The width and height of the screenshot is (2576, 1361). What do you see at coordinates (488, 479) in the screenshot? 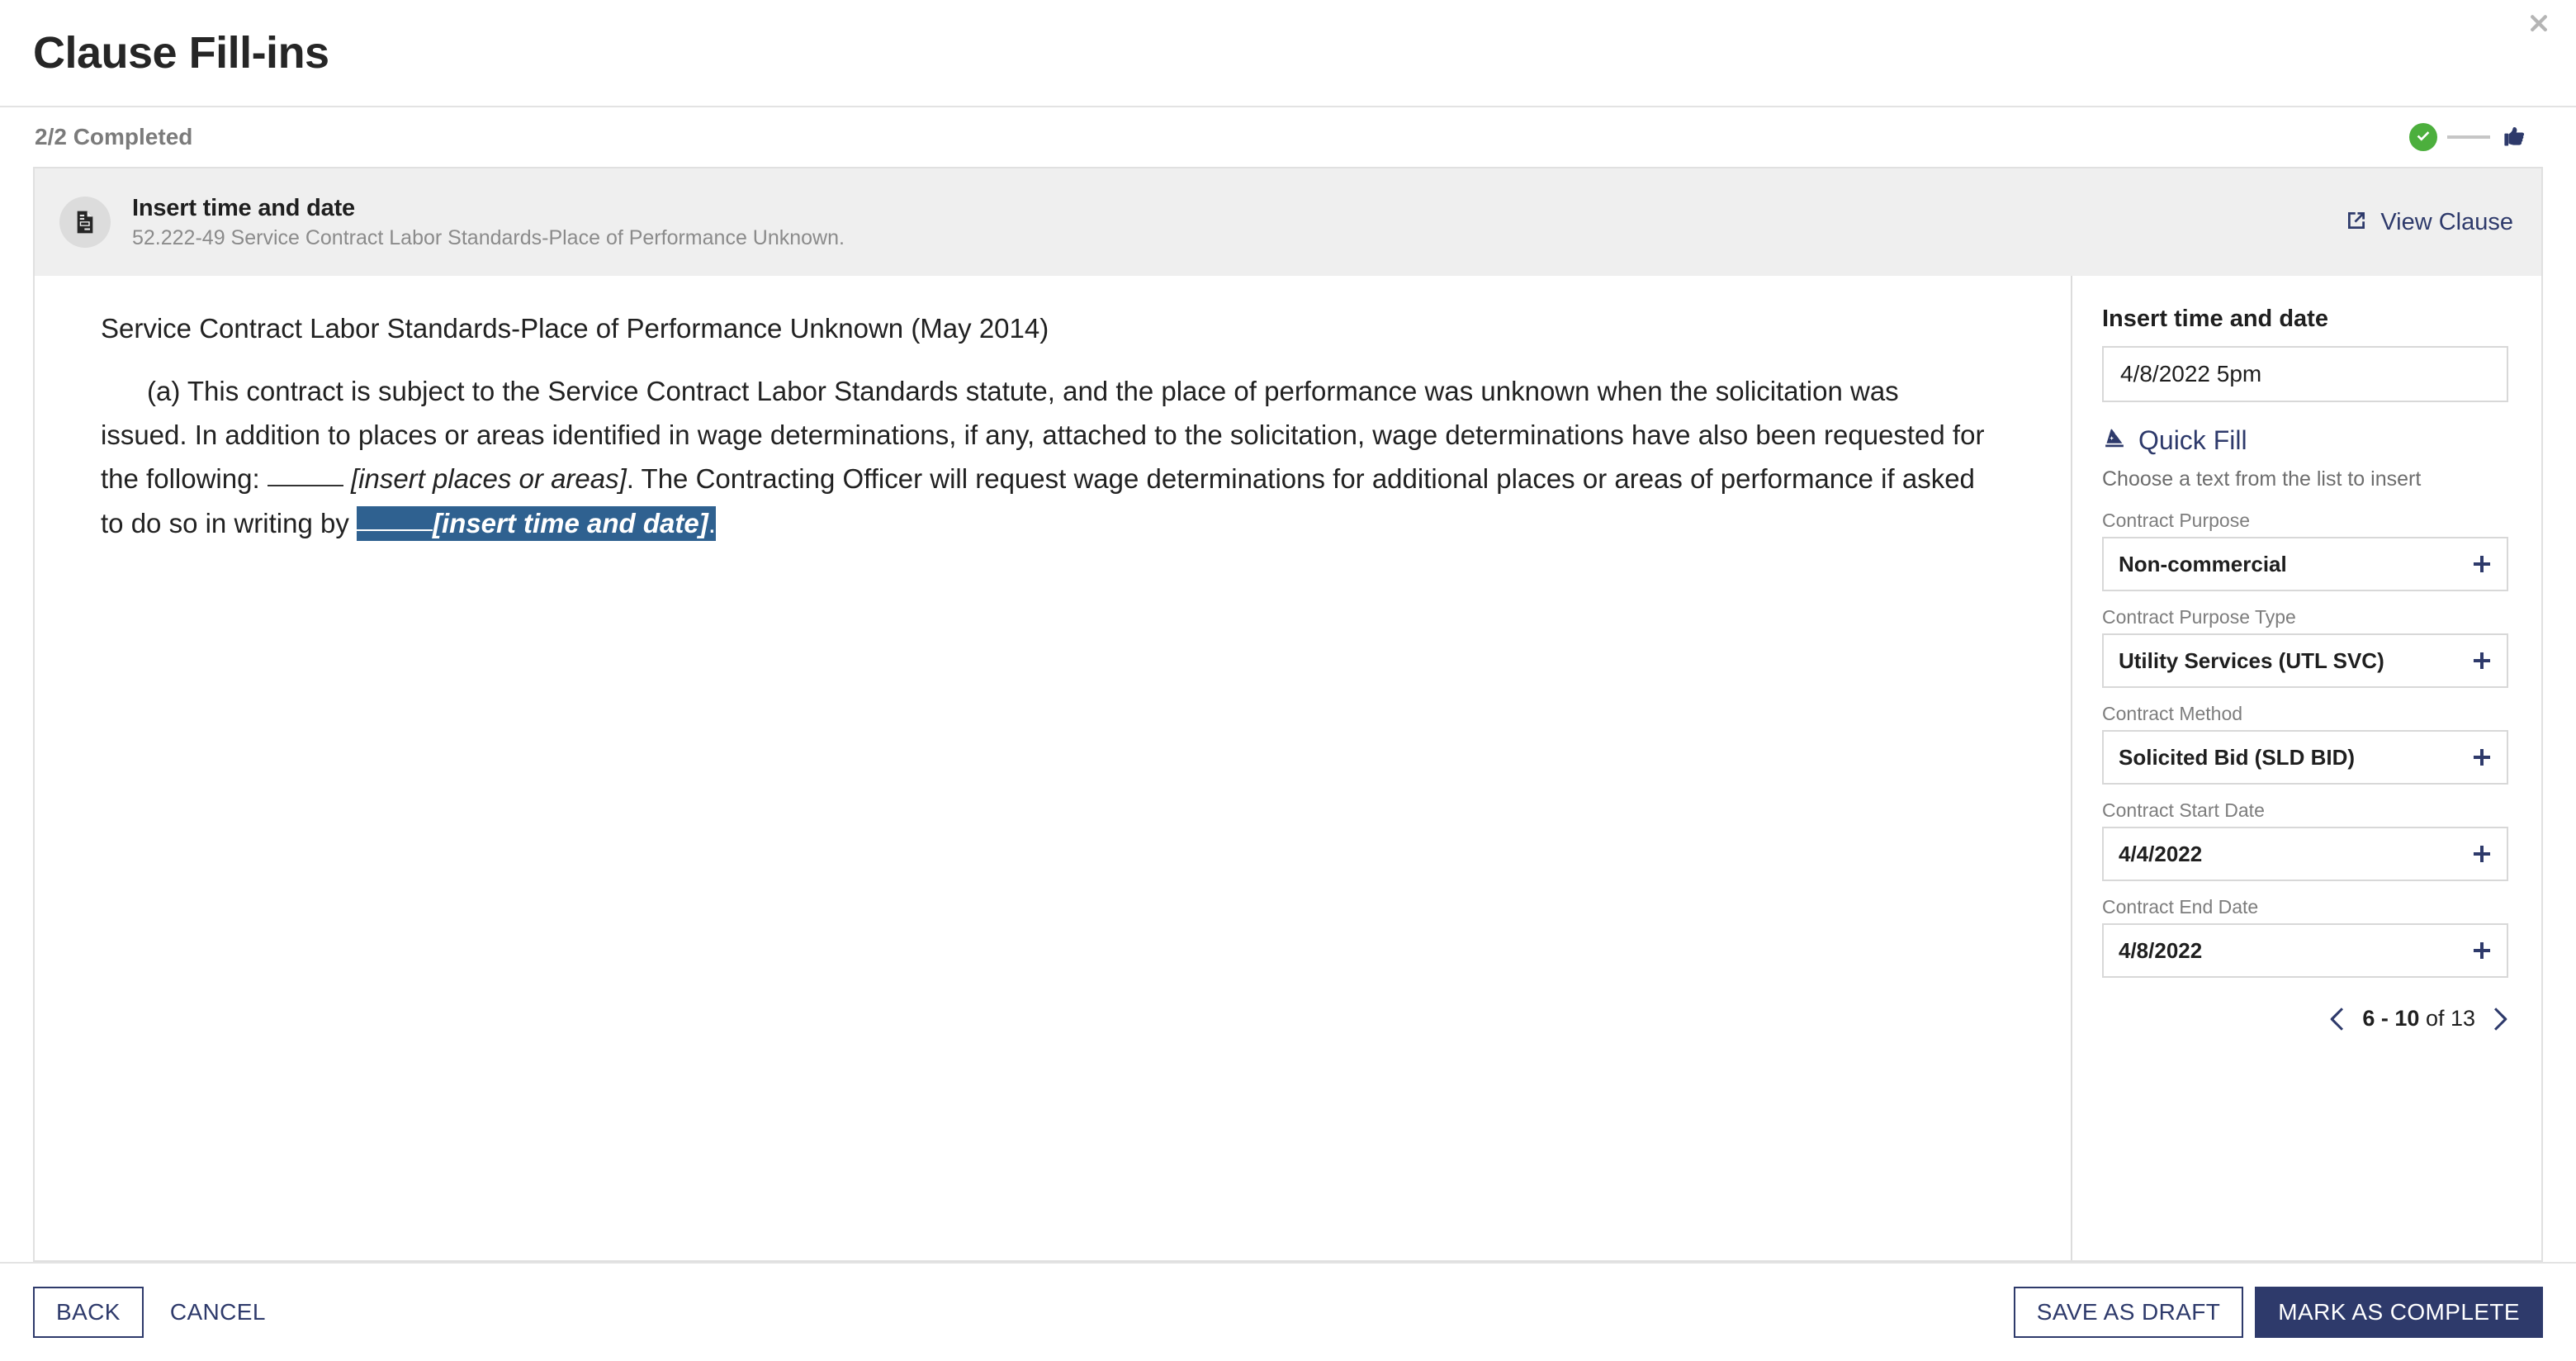
I see `paragraph-bracket-1: [insert places or areas]` at bounding box center [488, 479].